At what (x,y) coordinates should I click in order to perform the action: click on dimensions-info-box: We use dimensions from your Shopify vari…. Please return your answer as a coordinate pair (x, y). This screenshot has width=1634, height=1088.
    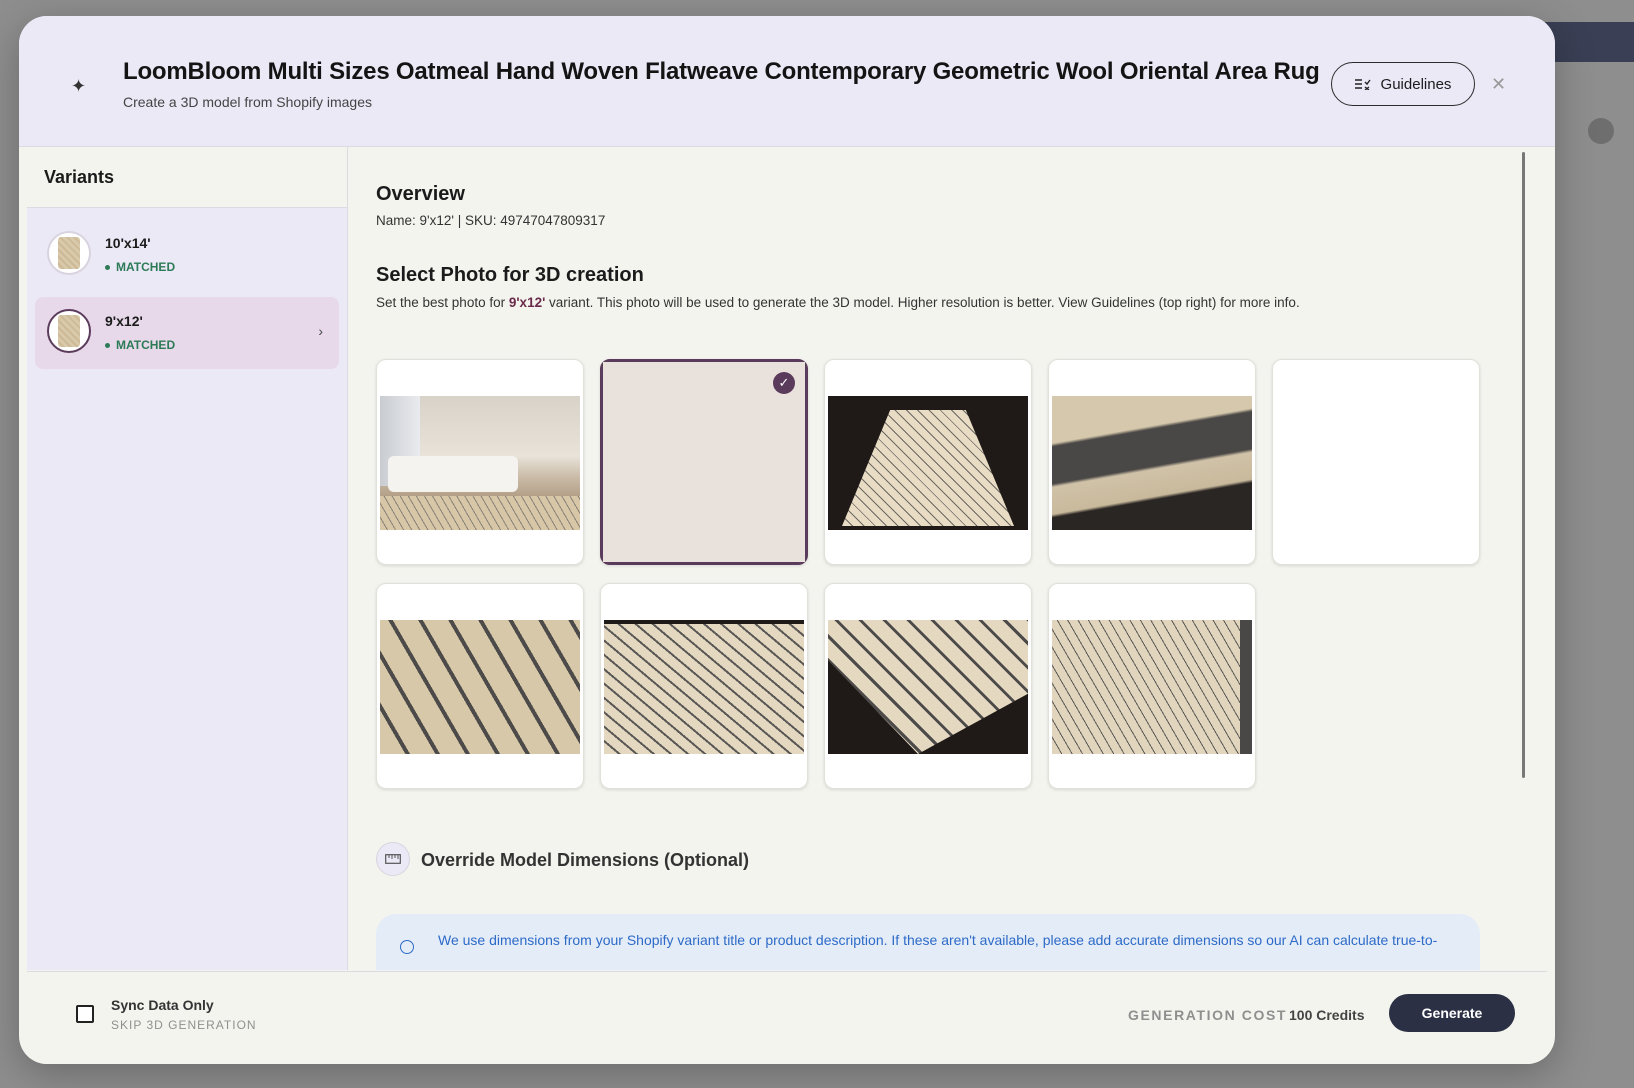
    Looking at the image, I should click on (928, 942).